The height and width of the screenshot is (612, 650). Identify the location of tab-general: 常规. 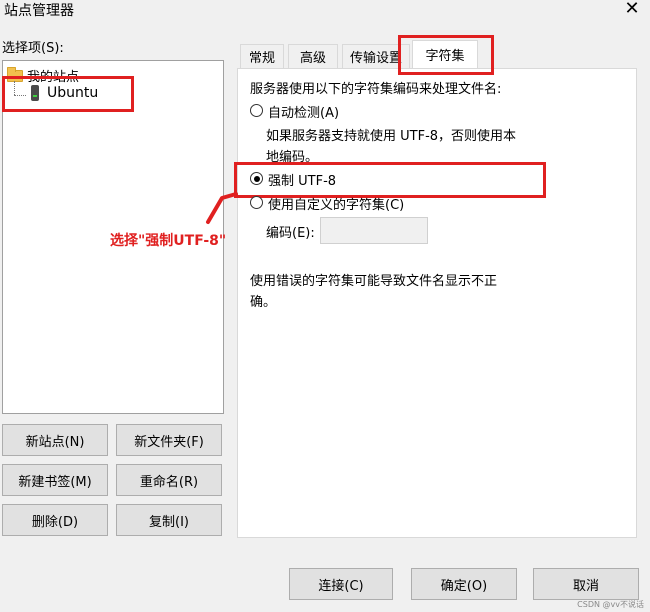
(262, 56).